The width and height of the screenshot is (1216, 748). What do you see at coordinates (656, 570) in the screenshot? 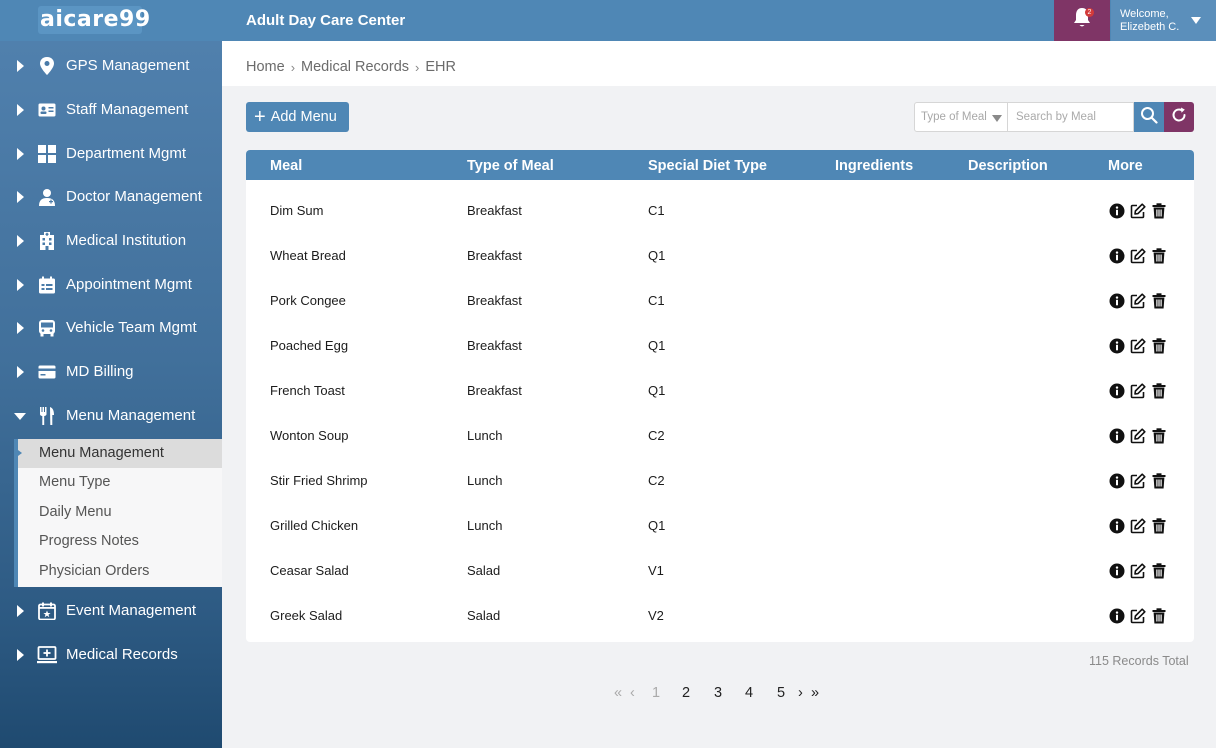
I see `cell-special-diet-type: V1` at bounding box center [656, 570].